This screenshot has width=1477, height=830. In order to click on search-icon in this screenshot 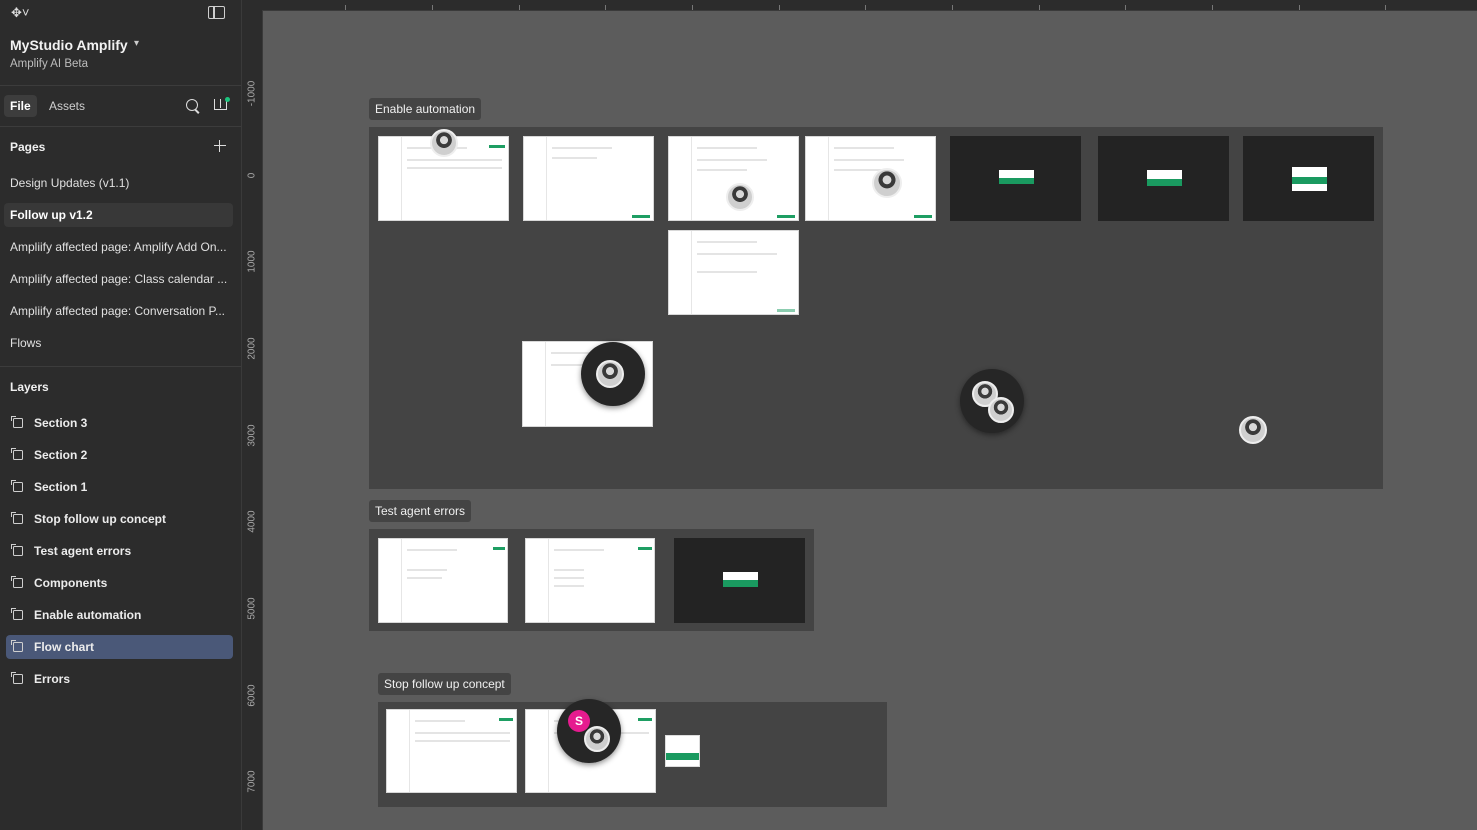, I will do `click(192, 105)`.